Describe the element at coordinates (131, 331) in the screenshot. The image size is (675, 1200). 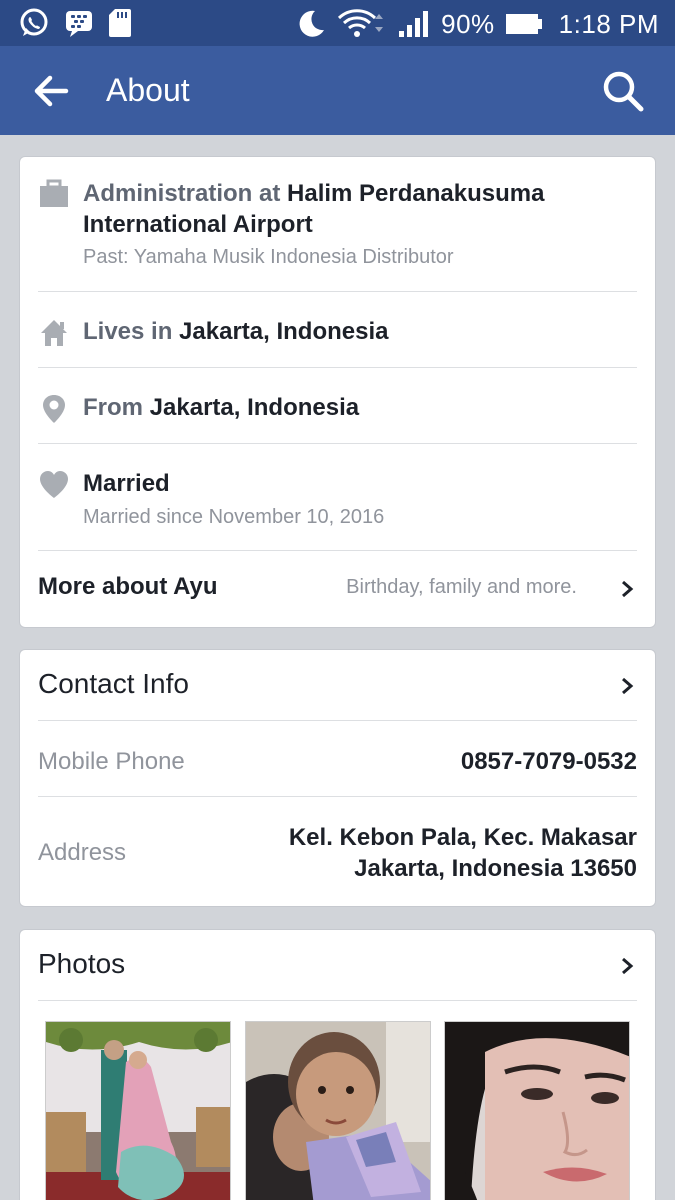
I see `lives-in-prefix: Lives in` at that location.